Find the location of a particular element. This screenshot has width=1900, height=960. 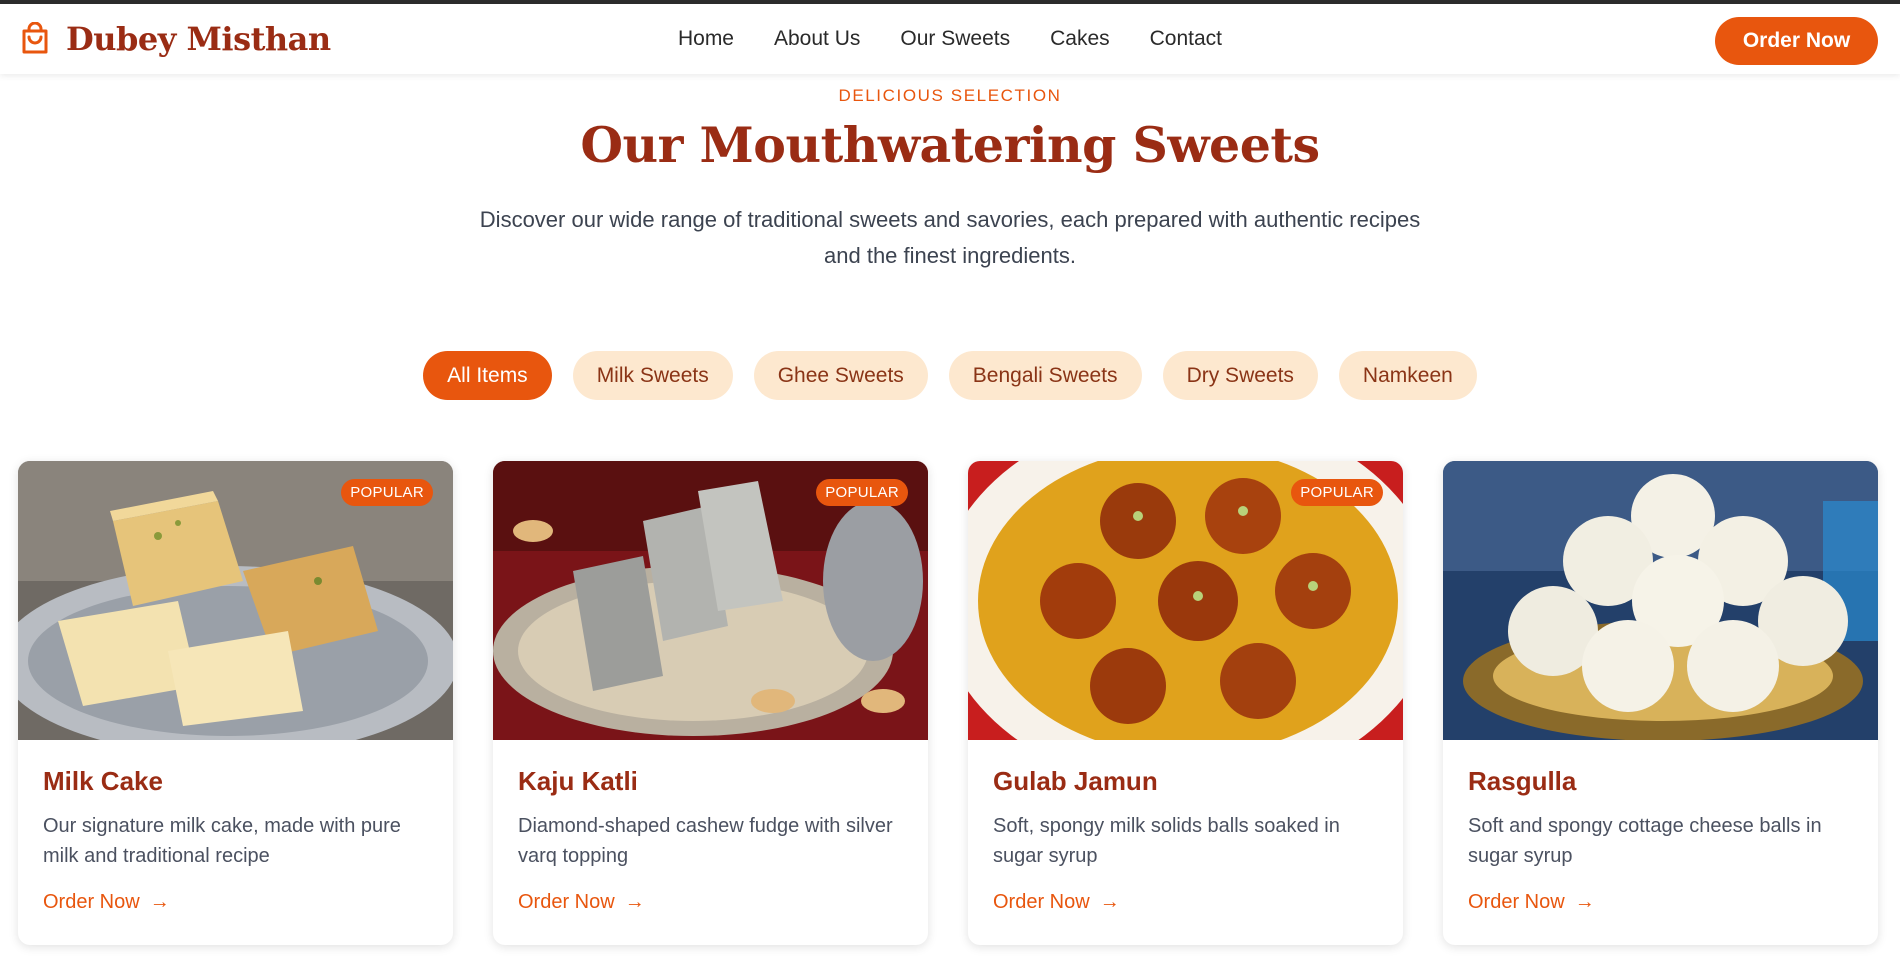

brand-name: Dubey Misthan is located at coordinates (198, 39).